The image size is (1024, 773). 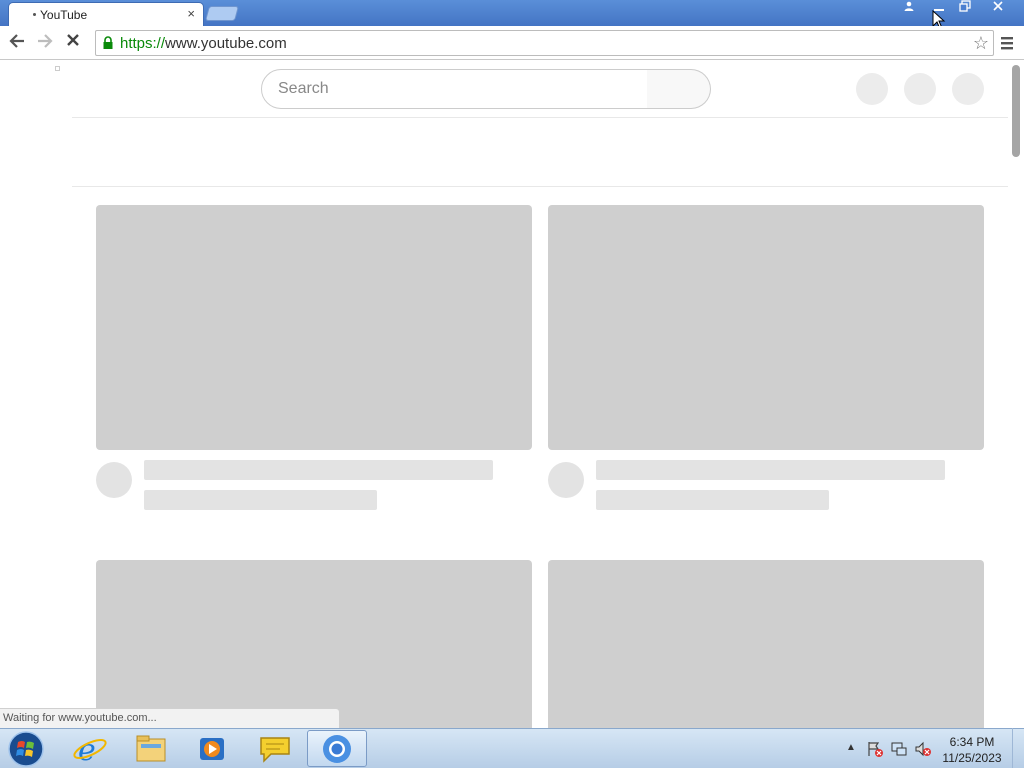 I want to click on back-arrow-icon, so click(x=16, y=41).